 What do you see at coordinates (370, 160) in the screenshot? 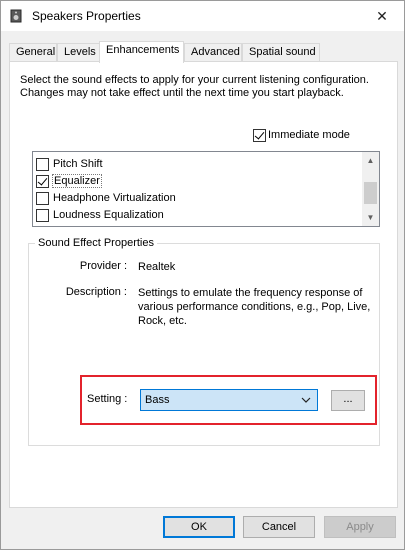
I see `scroll-up-icon: ▲` at bounding box center [370, 160].